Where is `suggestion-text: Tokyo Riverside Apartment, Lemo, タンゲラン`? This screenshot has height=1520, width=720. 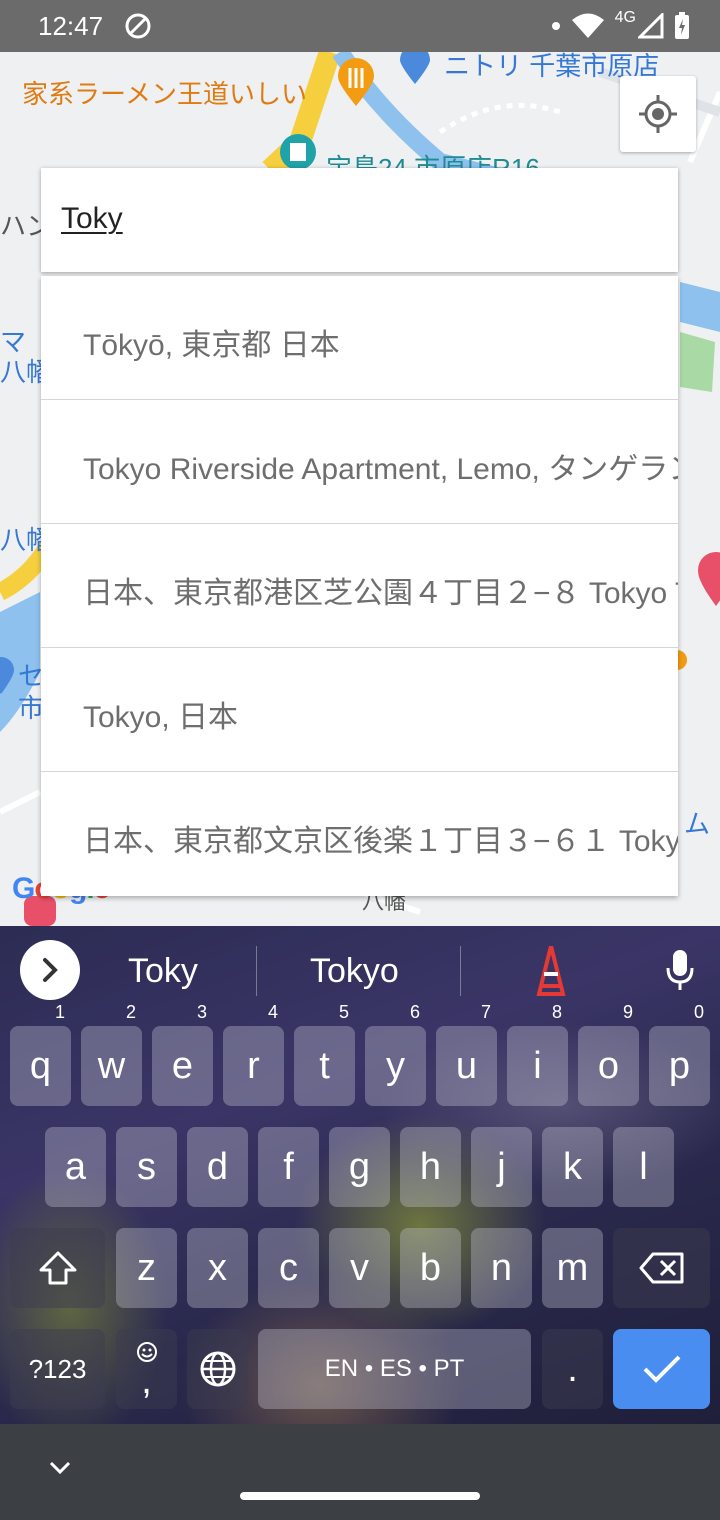 suggestion-text: Tokyo Riverside Apartment, Lemo, タンゲラン is located at coordinates (380, 469).